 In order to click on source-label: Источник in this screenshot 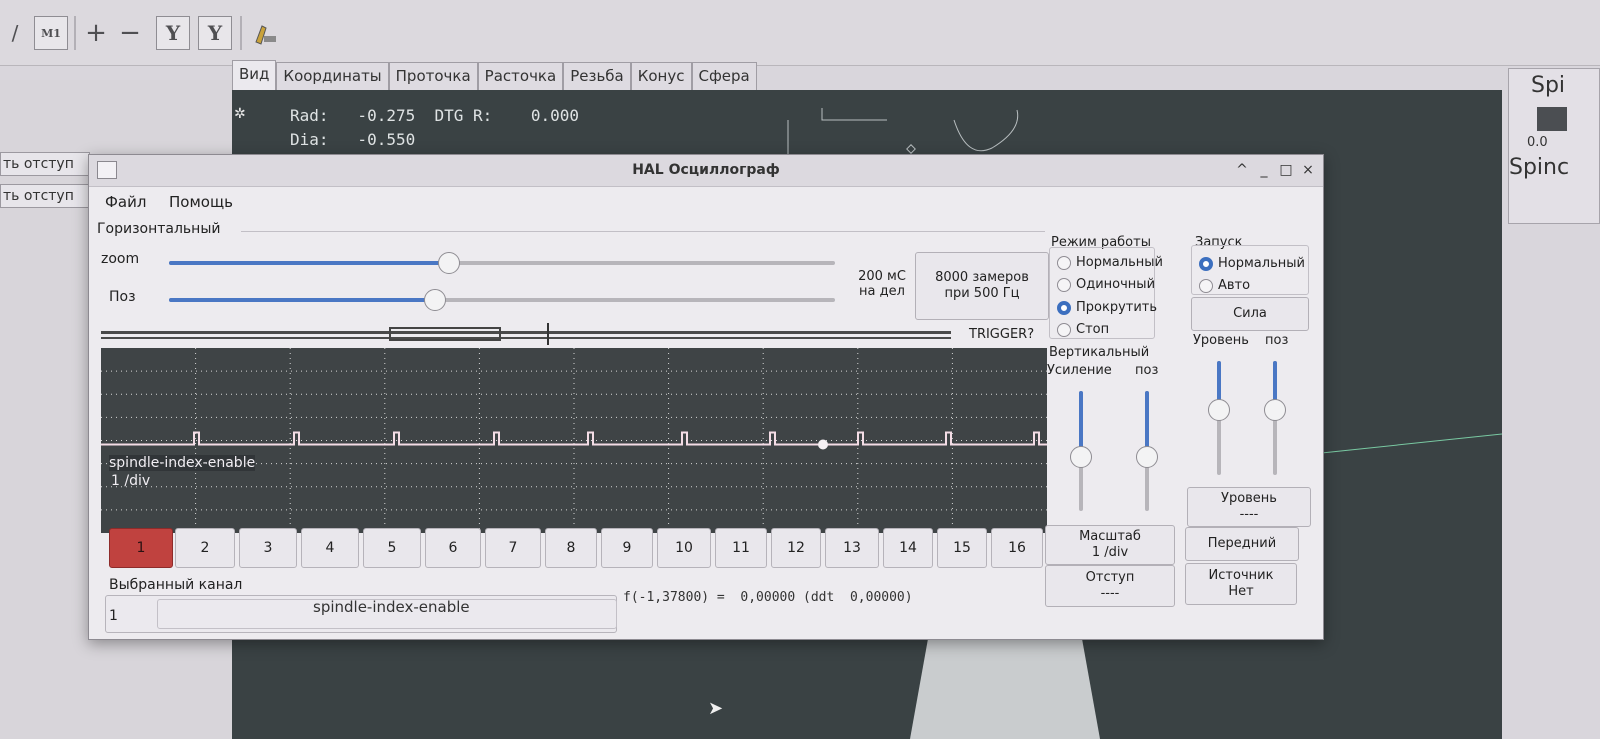, I will do `click(1241, 575)`.